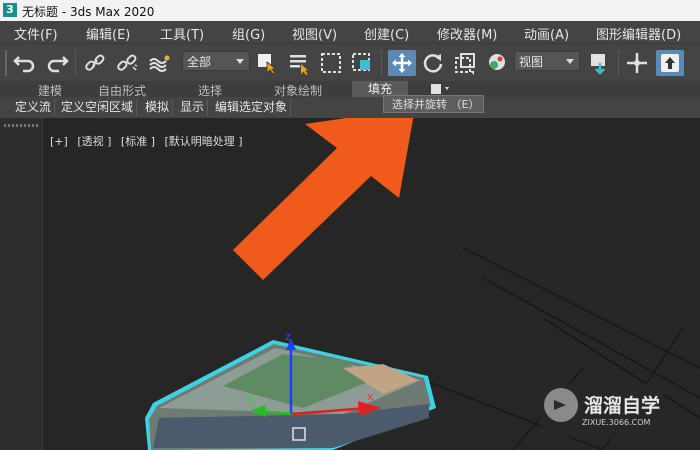 The height and width of the screenshot is (450, 700). What do you see at coordinates (386, 33) in the screenshot?
I see `menu-create: 创建(C)` at bounding box center [386, 33].